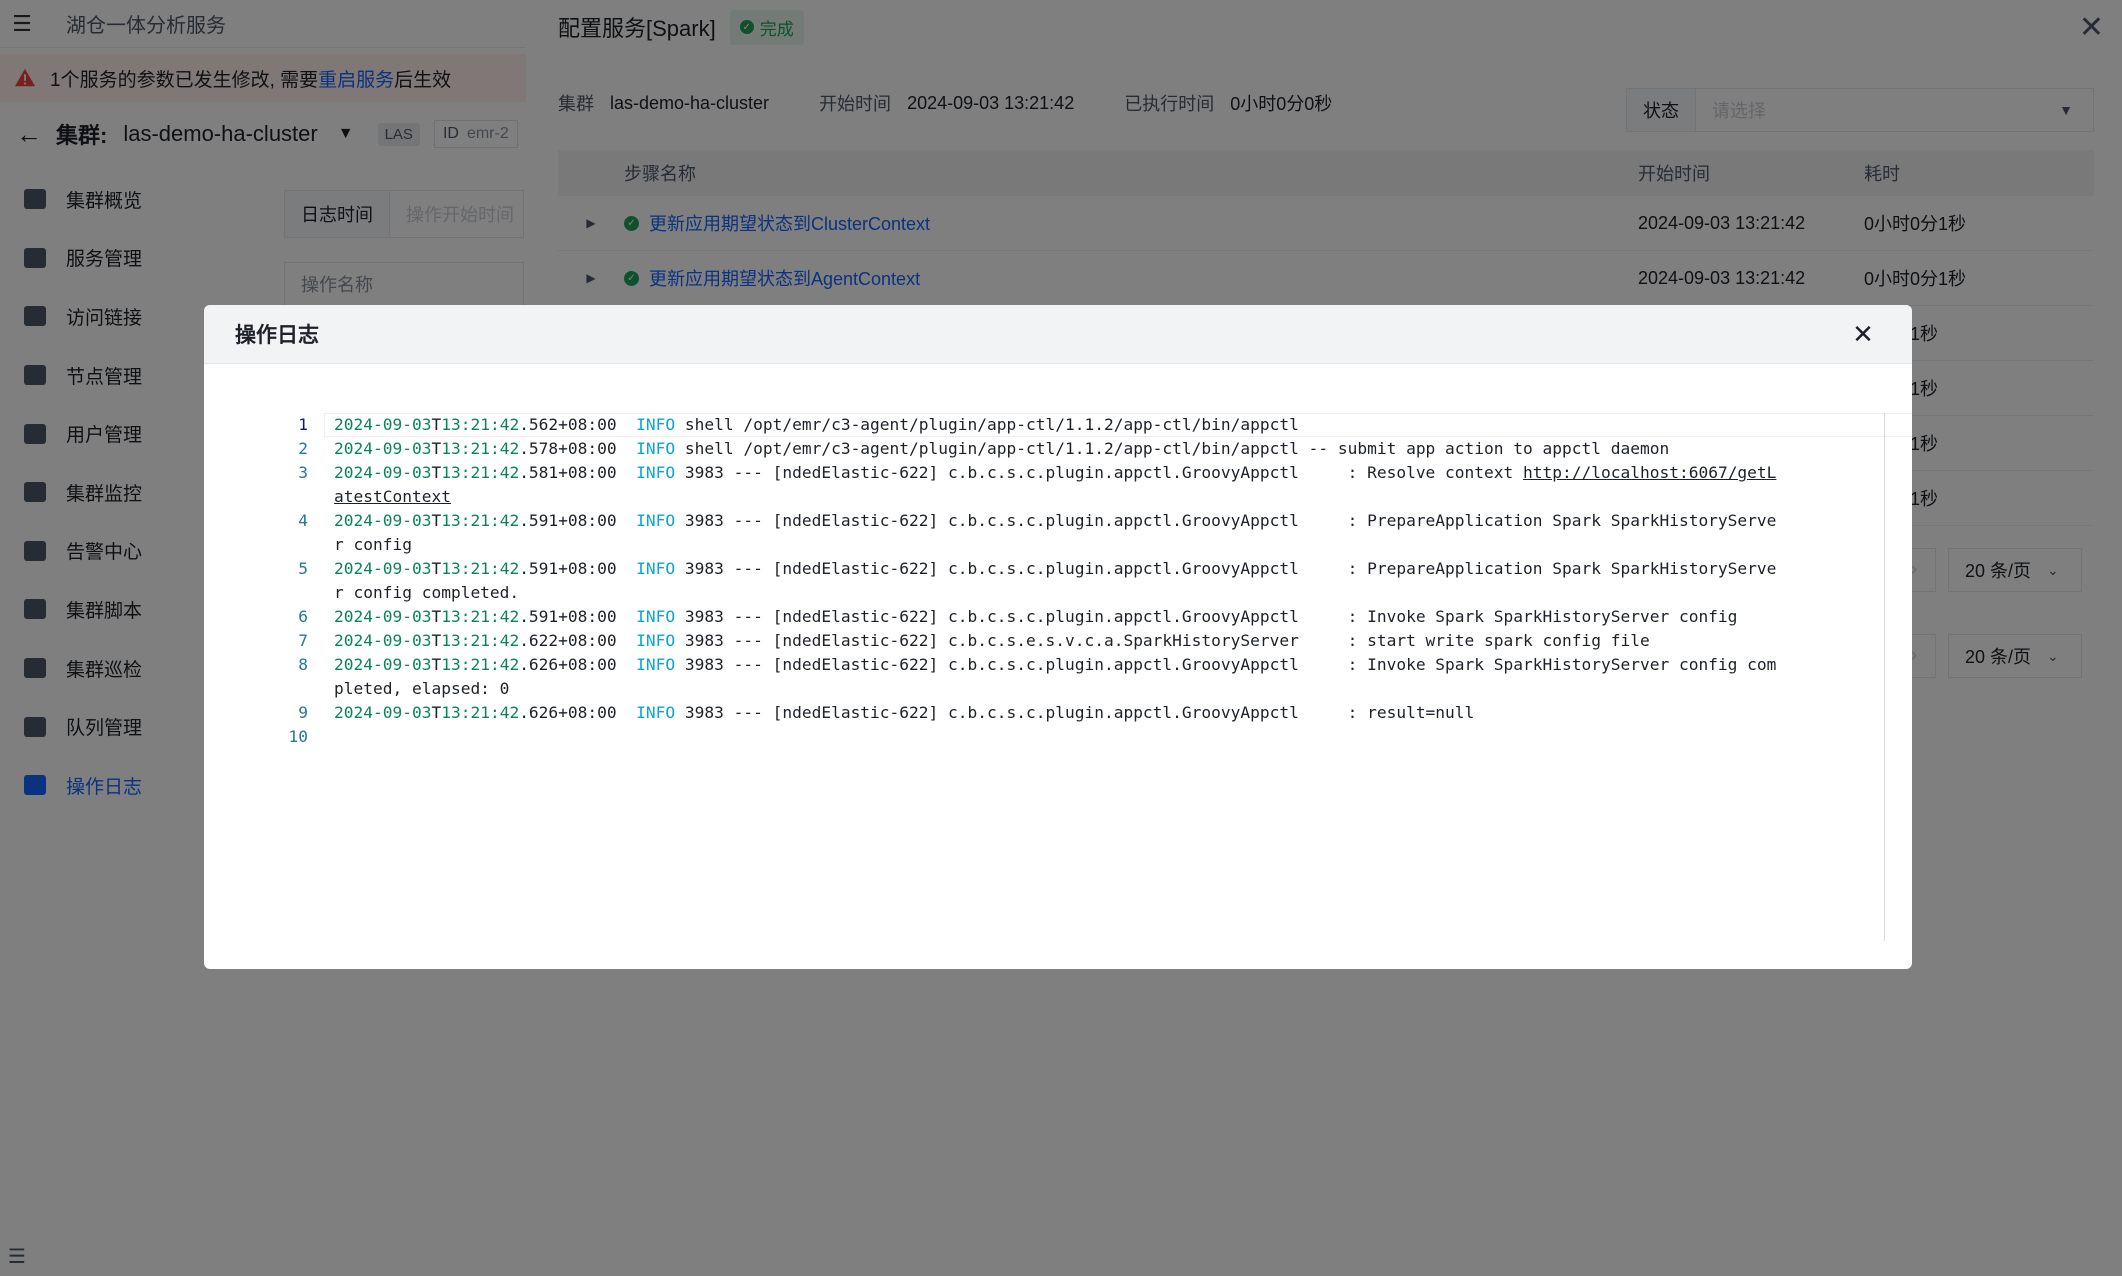 The image size is (2122, 1276). What do you see at coordinates (303, 472) in the screenshot?
I see `line-number: 3` at bounding box center [303, 472].